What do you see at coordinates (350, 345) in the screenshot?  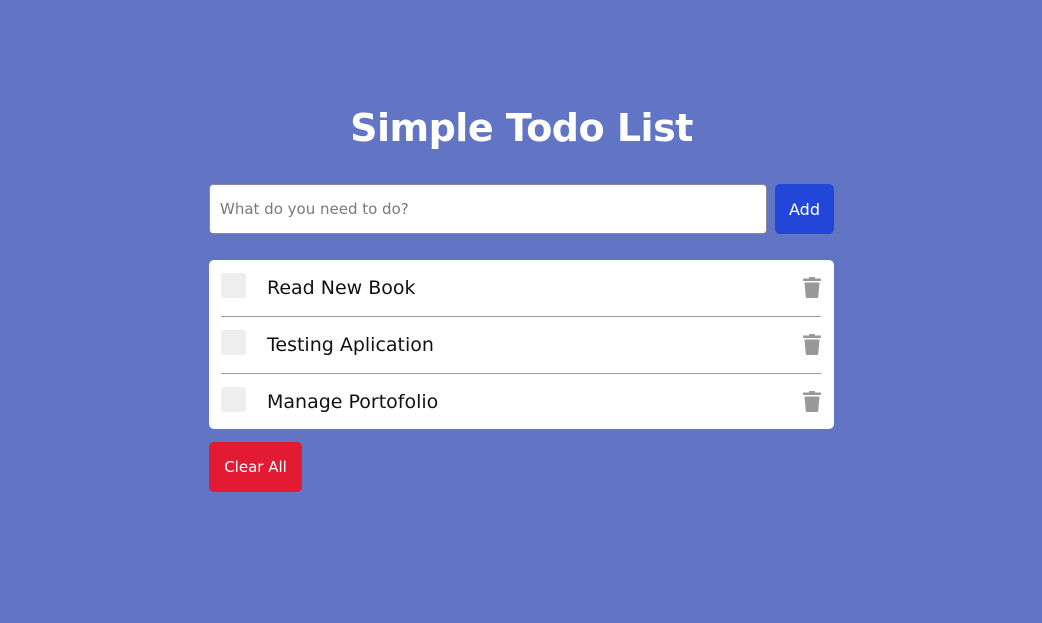 I see `todo-text: Testing Aplication` at bounding box center [350, 345].